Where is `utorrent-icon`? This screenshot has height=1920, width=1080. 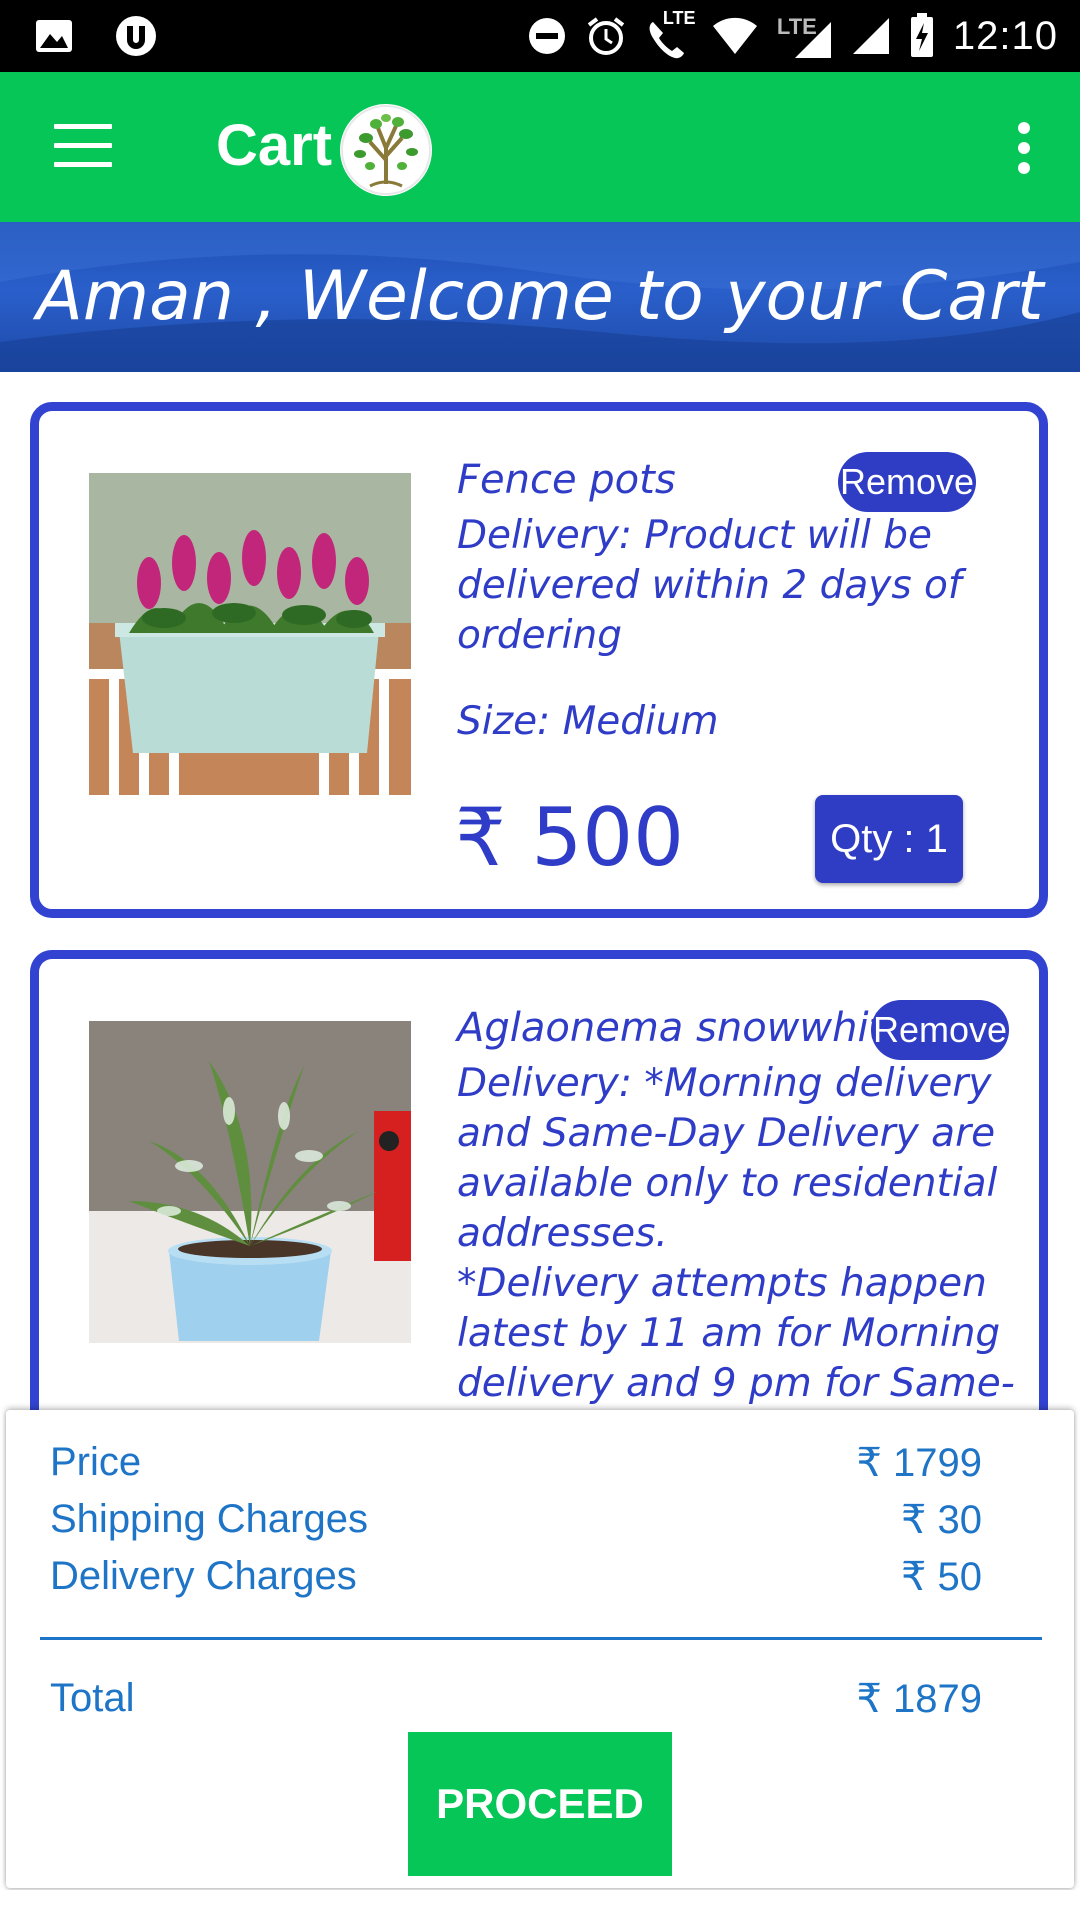
utorrent-icon is located at coordinates (136, 36).